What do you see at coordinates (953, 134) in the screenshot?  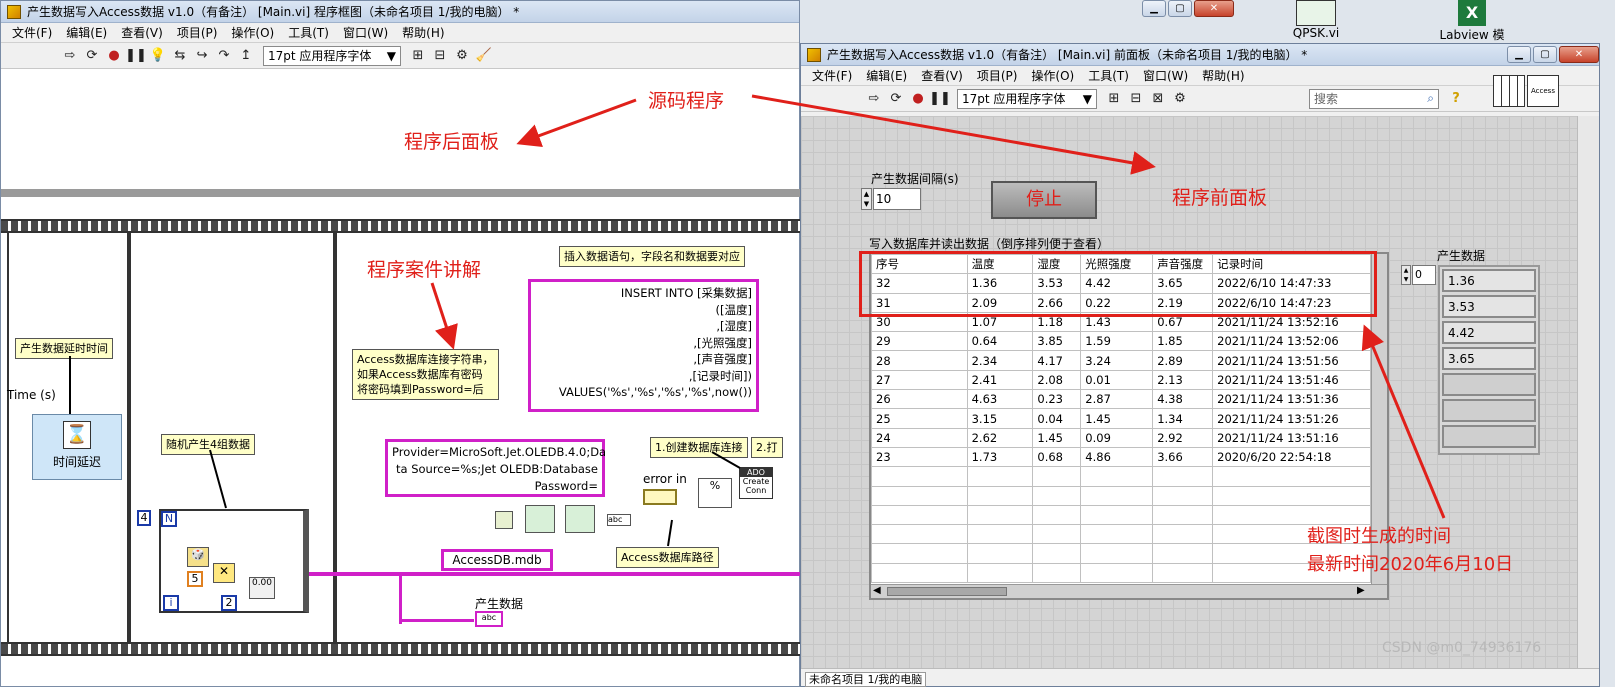 I see `arrow-to-front-panel` at bounding box center [953, 134].